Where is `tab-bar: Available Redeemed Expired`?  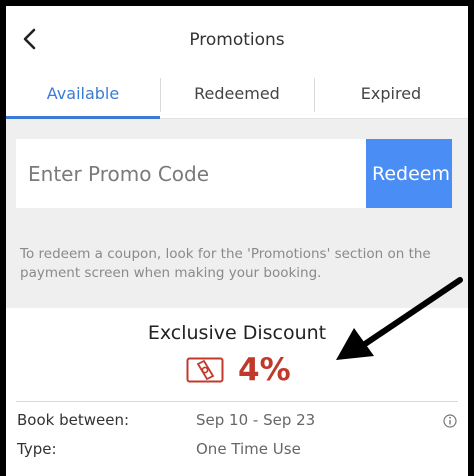 tab-bar: Available Redeemed Expired is located at coordinates (237, 95).